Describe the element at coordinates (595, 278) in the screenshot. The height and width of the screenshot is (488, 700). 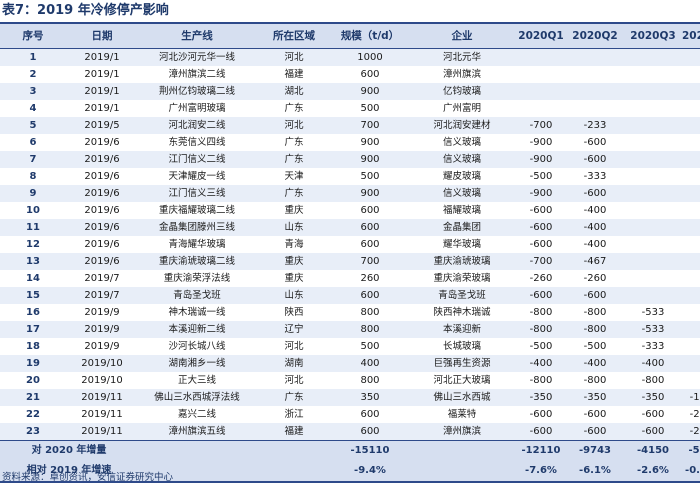
I see `row-2020q2: -260` at that location.